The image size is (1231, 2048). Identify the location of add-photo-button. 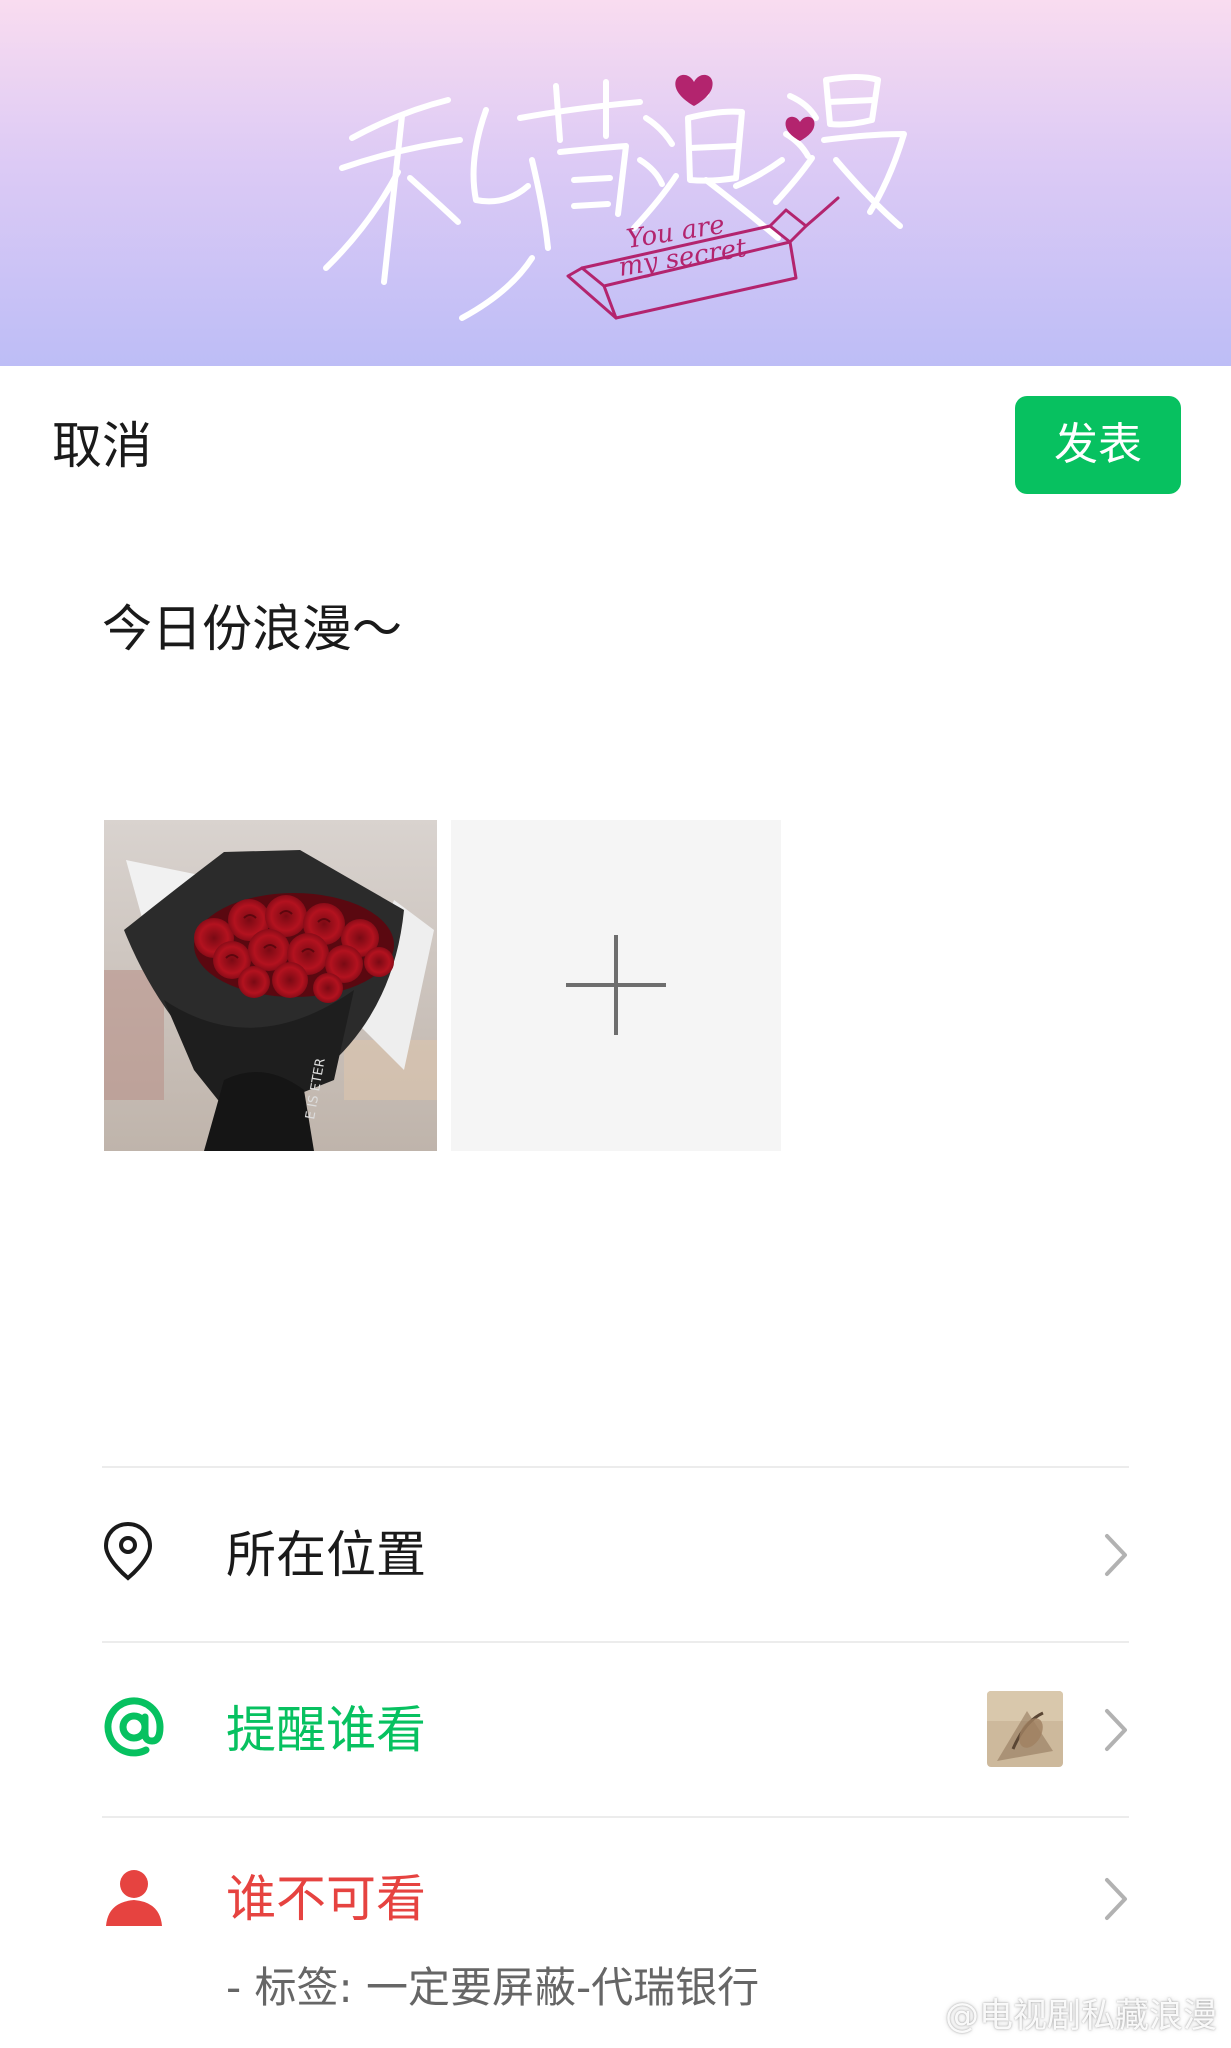
(616, 985).